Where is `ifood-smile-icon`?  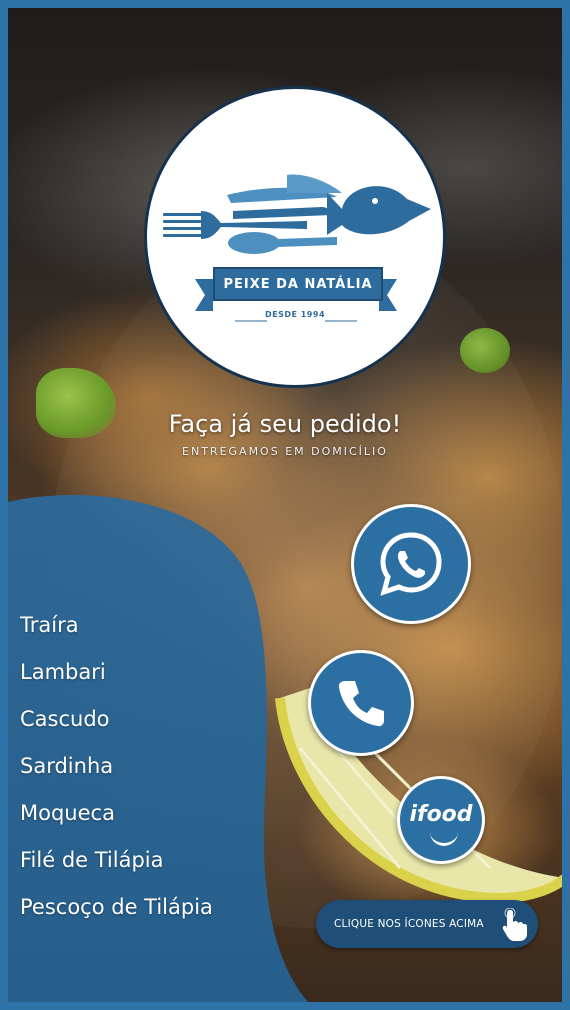
ifood-smile-icon is located at coordinates (444, 838).